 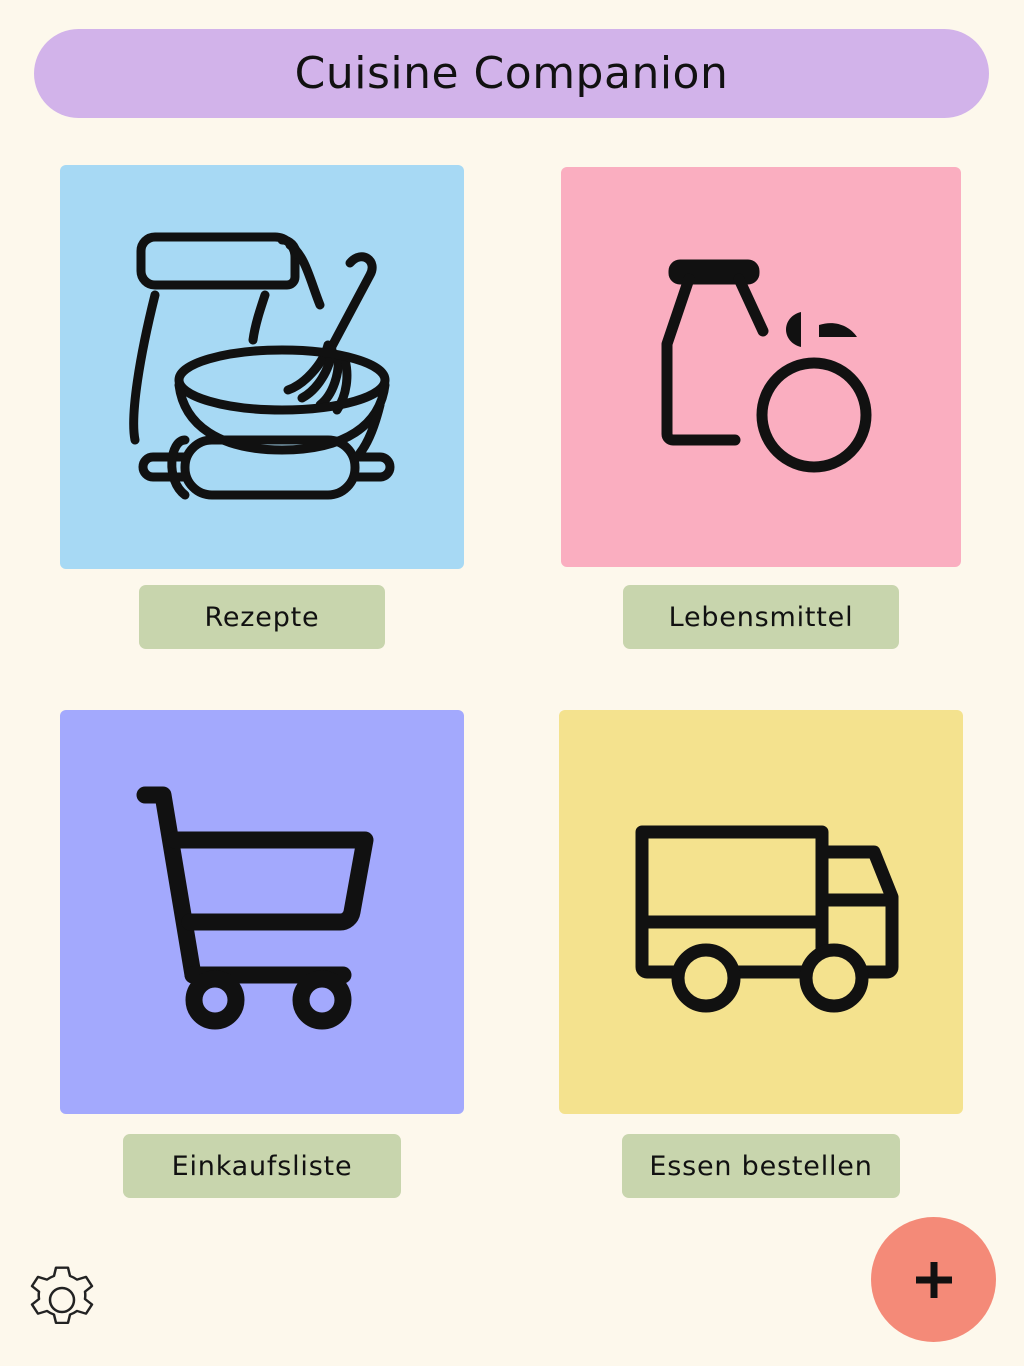 I want to click on order-food-tile, so click(x=761, y=912).